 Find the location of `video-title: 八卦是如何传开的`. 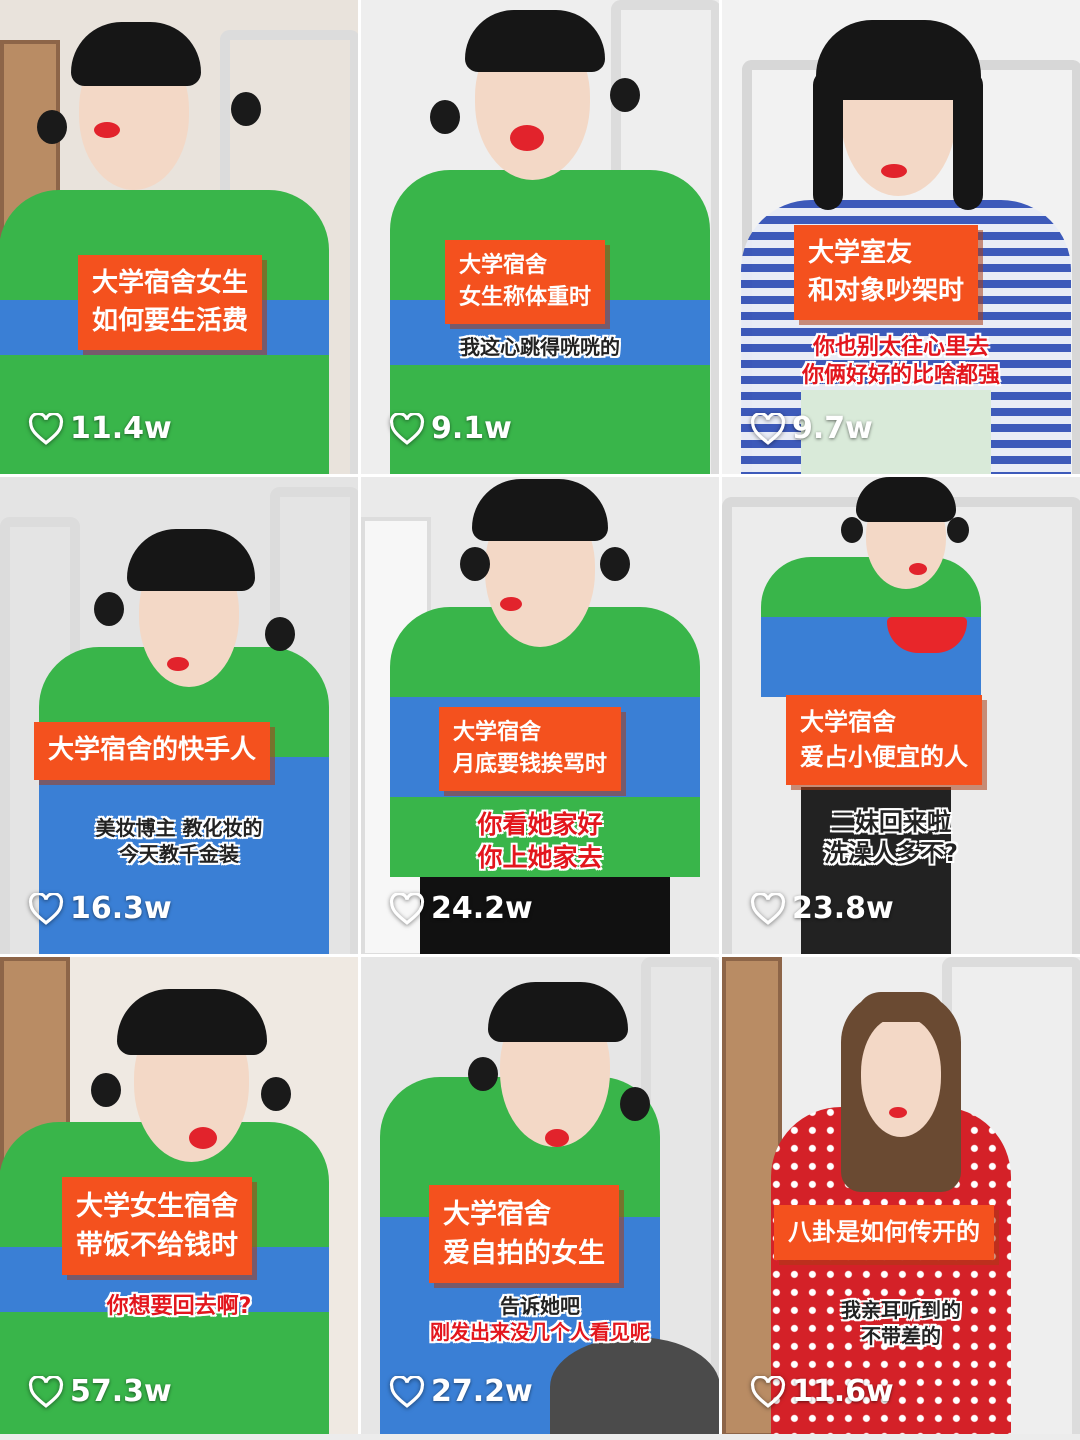

video-title: 八卦是如何传开的 is located at coordinates (884, 1232).